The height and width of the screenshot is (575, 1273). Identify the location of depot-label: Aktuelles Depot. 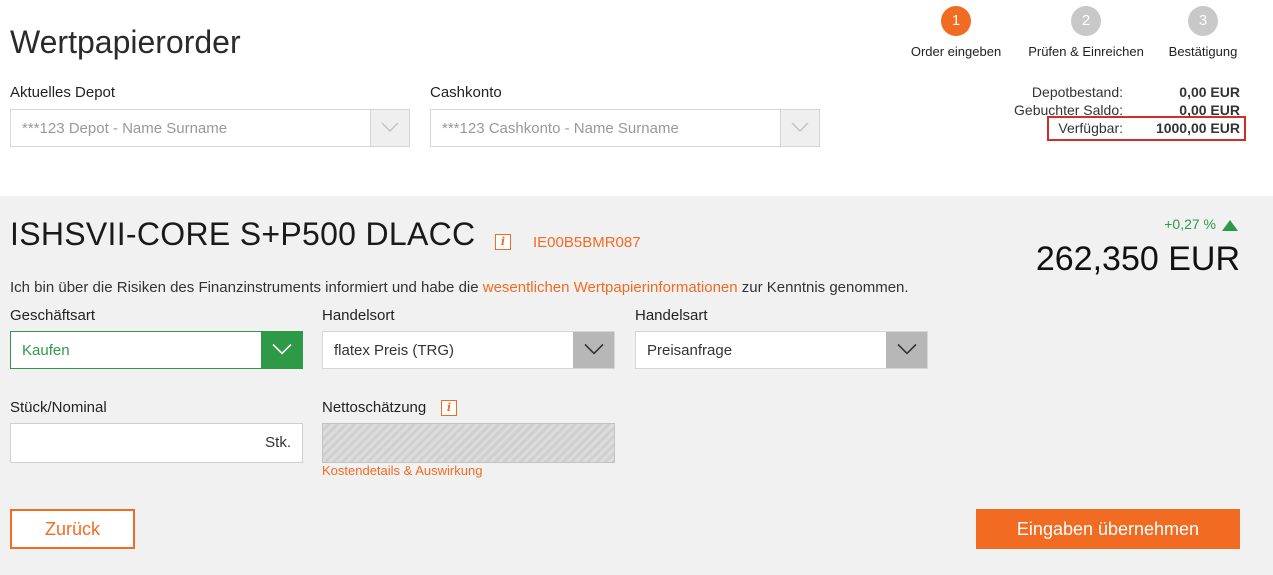
(63, 92).